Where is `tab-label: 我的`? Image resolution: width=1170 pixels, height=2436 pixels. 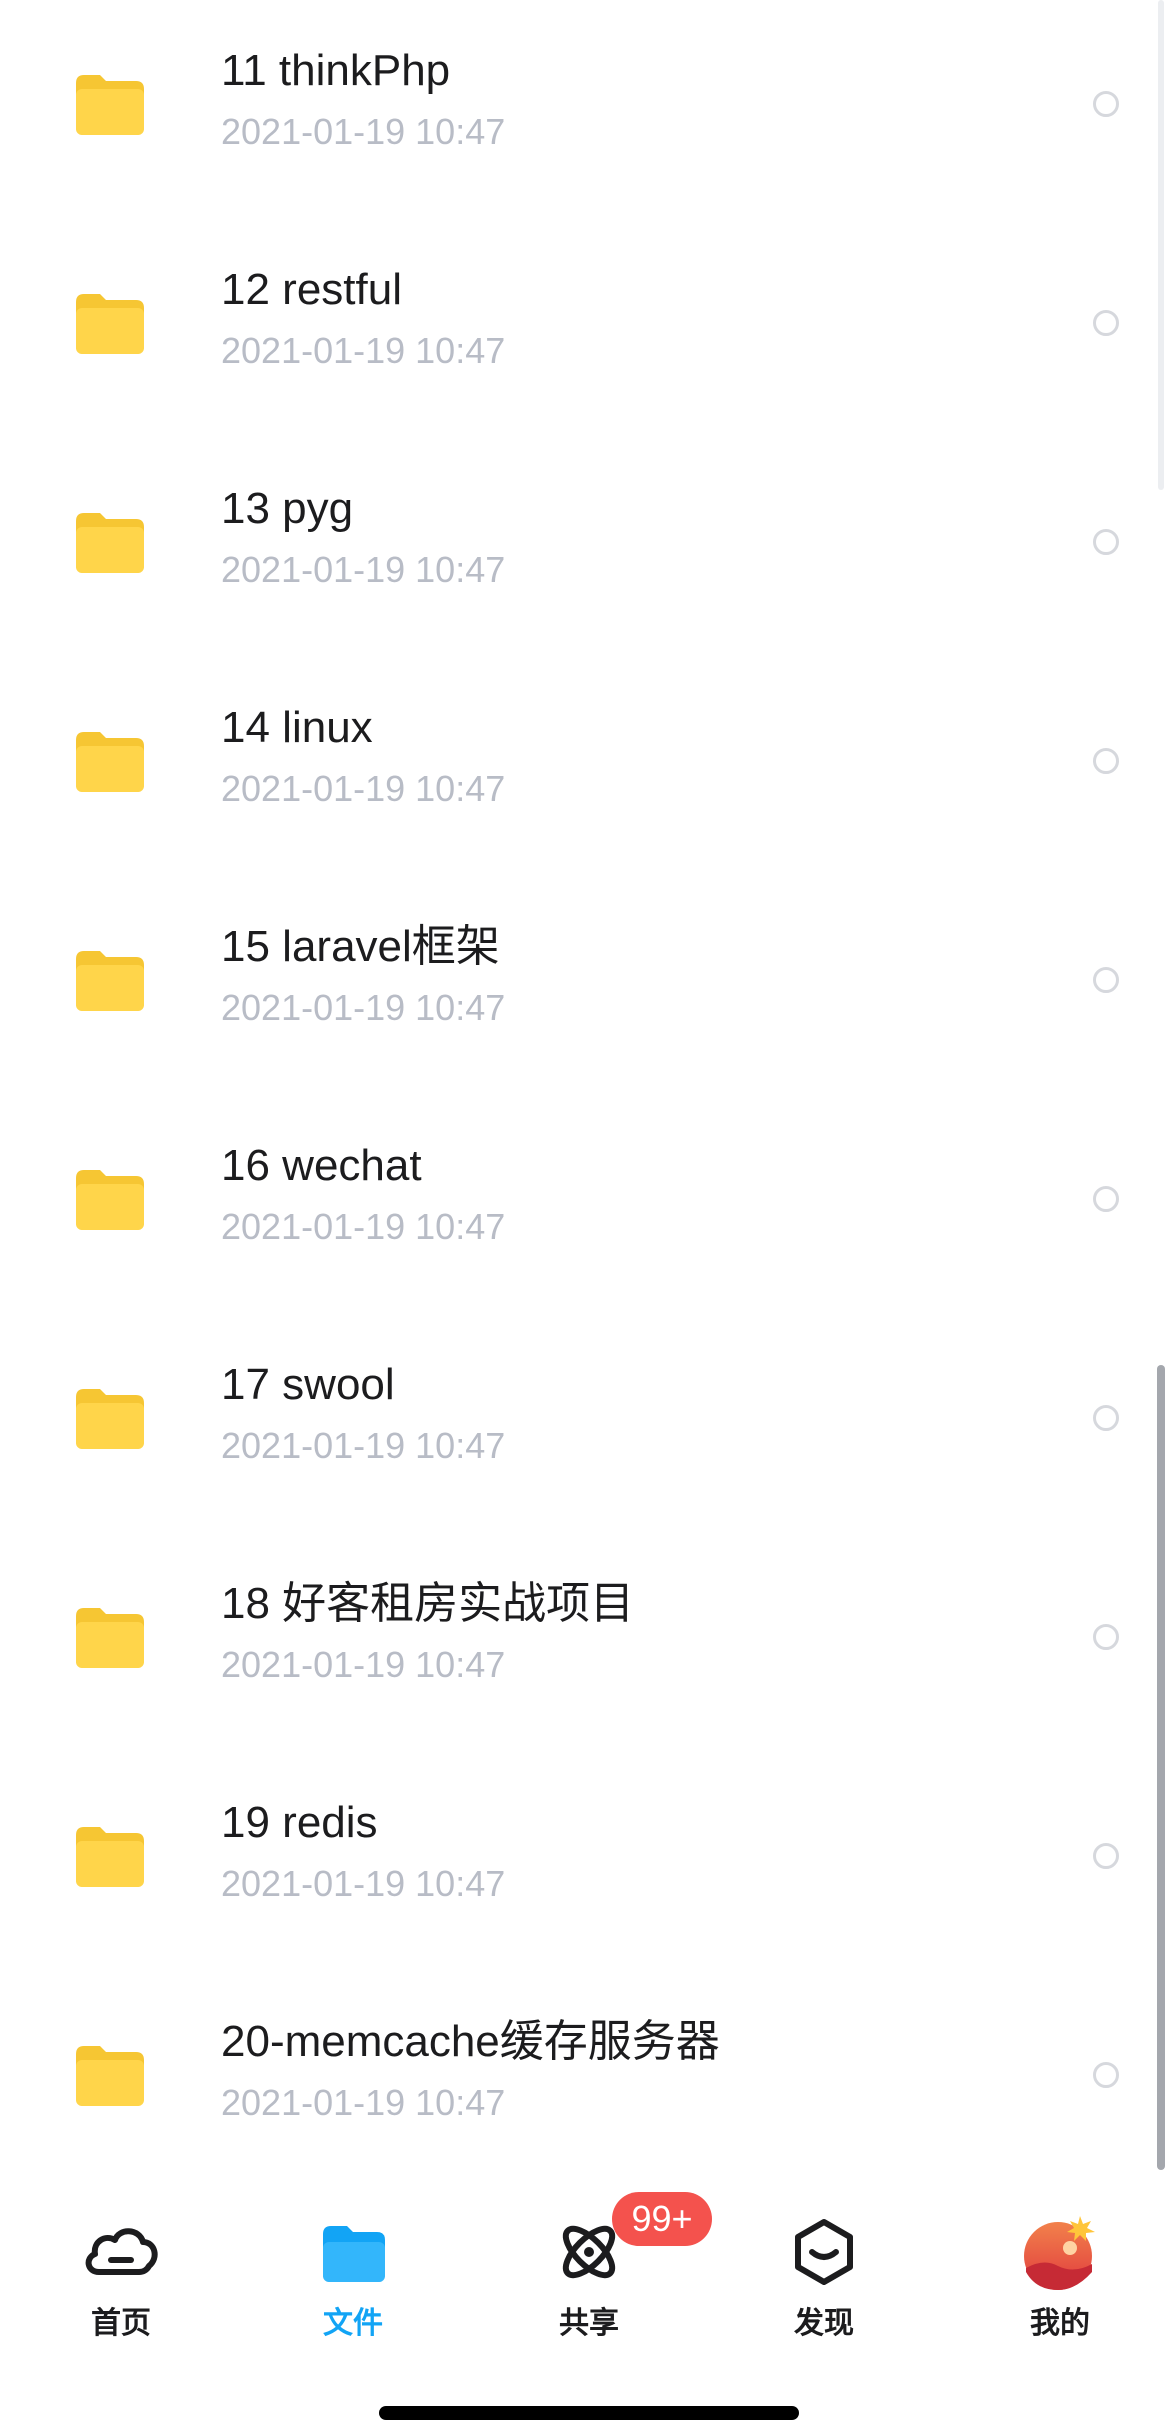 tab-label: 我的 is located at coordinates (1060, 2323).